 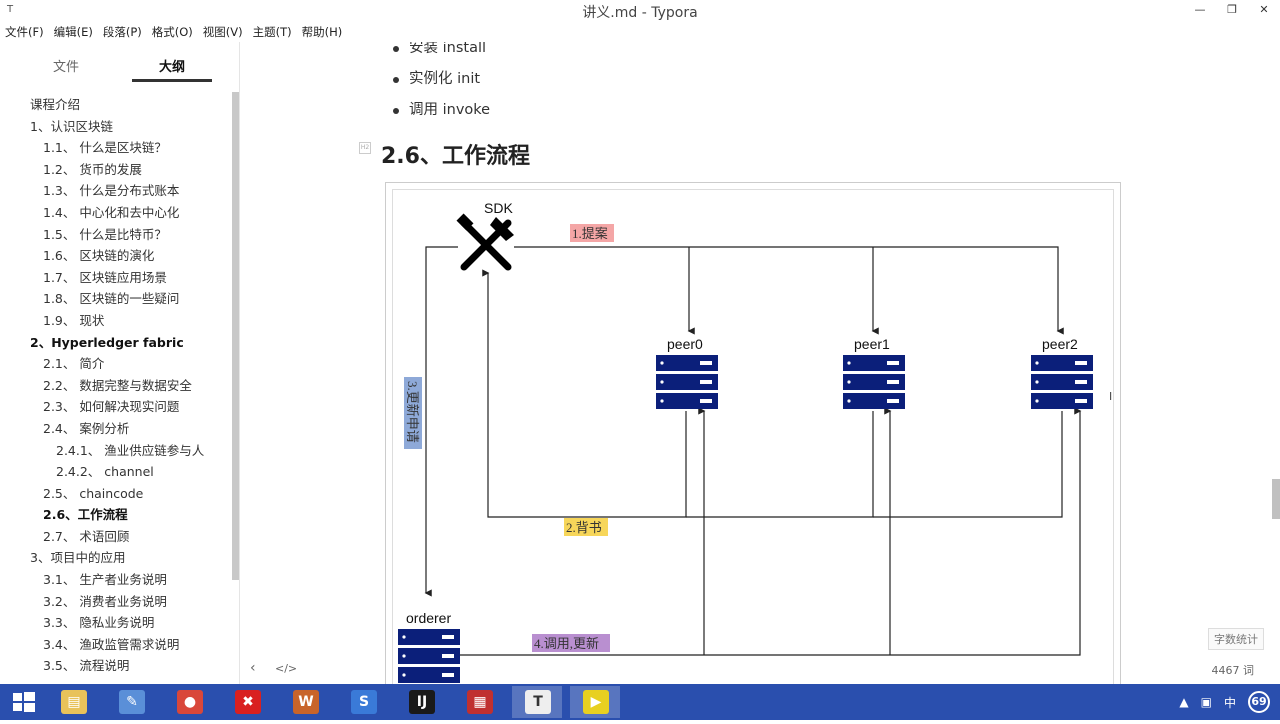 I want to click on recorder-icon: ▶, so click(x=596, y=702).